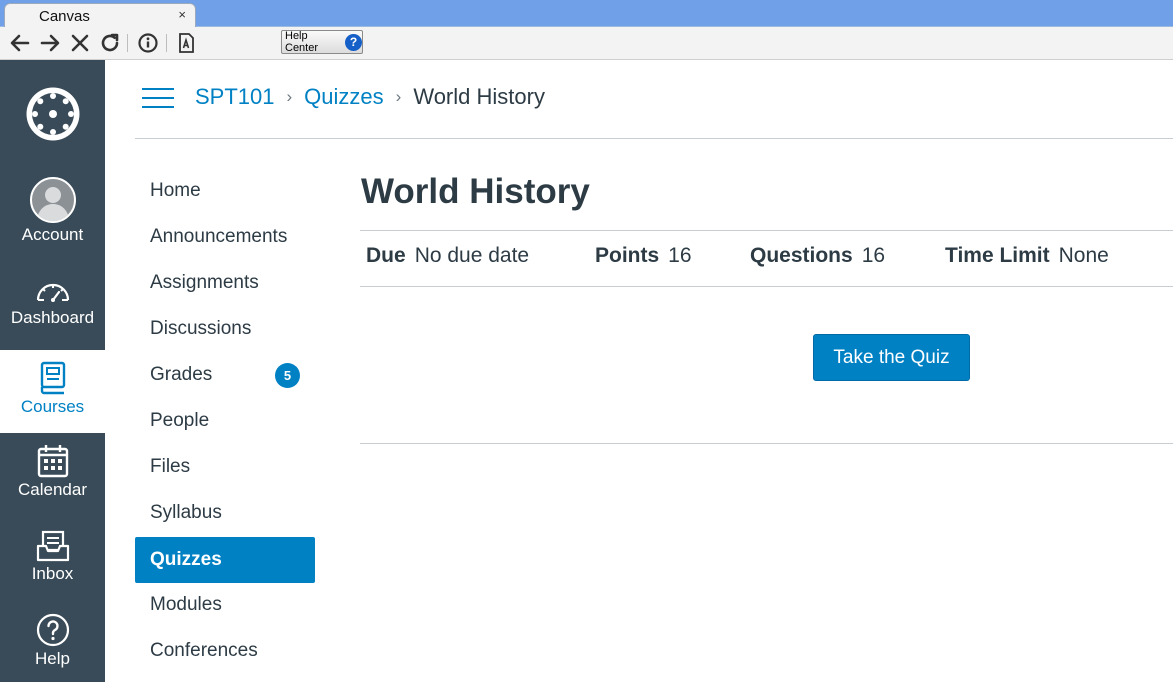 Image resolution: width=1173 pixels, height=682 pixels. I want to click on avatar-icon, so click(52, 200).